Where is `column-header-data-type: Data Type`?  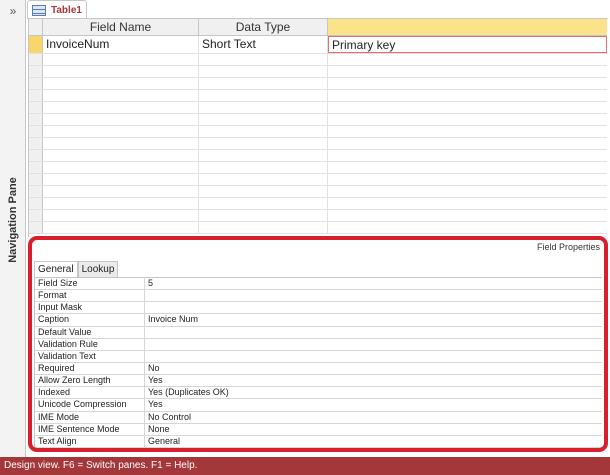
column-header-data-type: Data Type is located at coordinates (263, 27).